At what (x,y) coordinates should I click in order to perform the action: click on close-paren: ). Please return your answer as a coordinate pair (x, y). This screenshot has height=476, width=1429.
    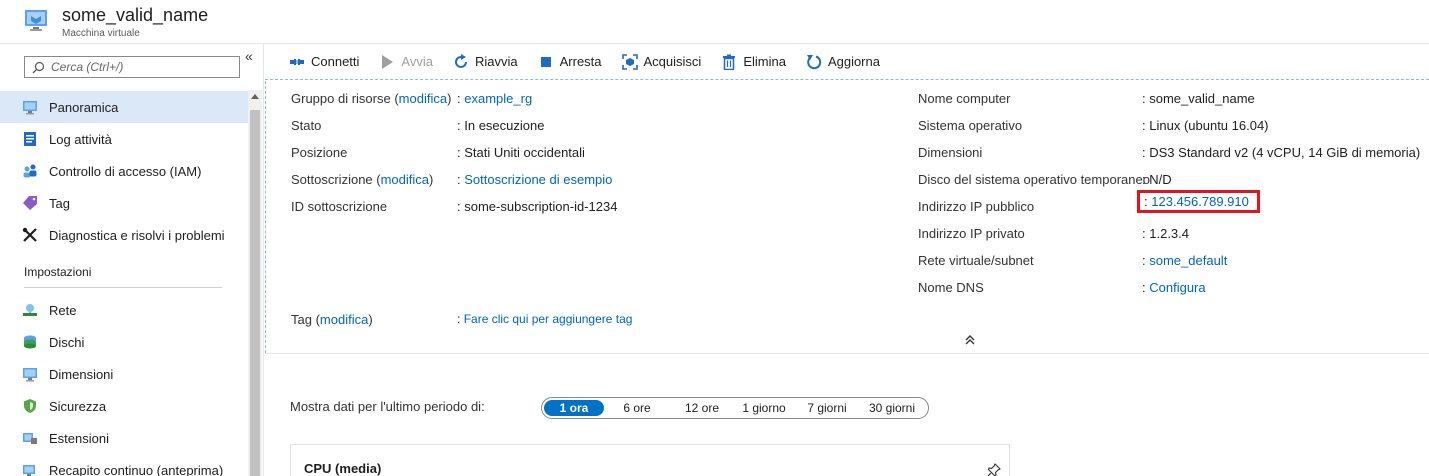
    Looking at the image, I should click on (370, 319).